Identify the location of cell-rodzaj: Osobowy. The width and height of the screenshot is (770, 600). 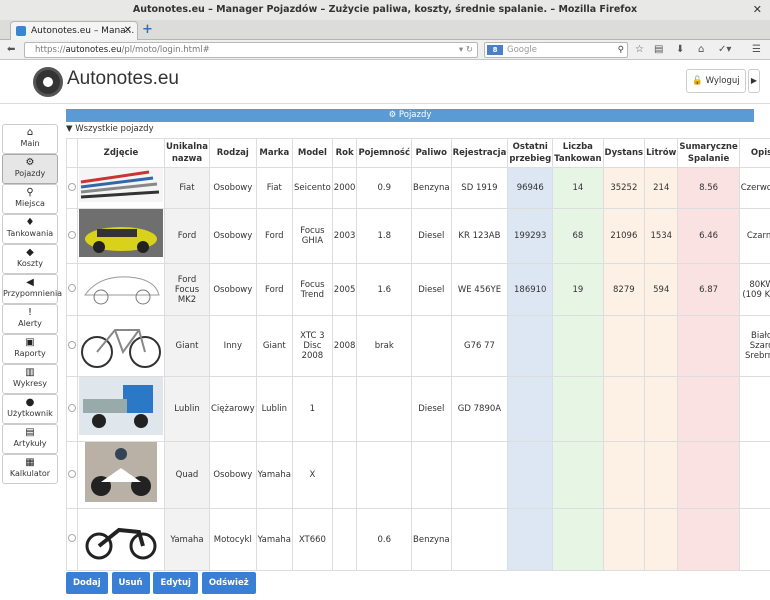
(232, 188).